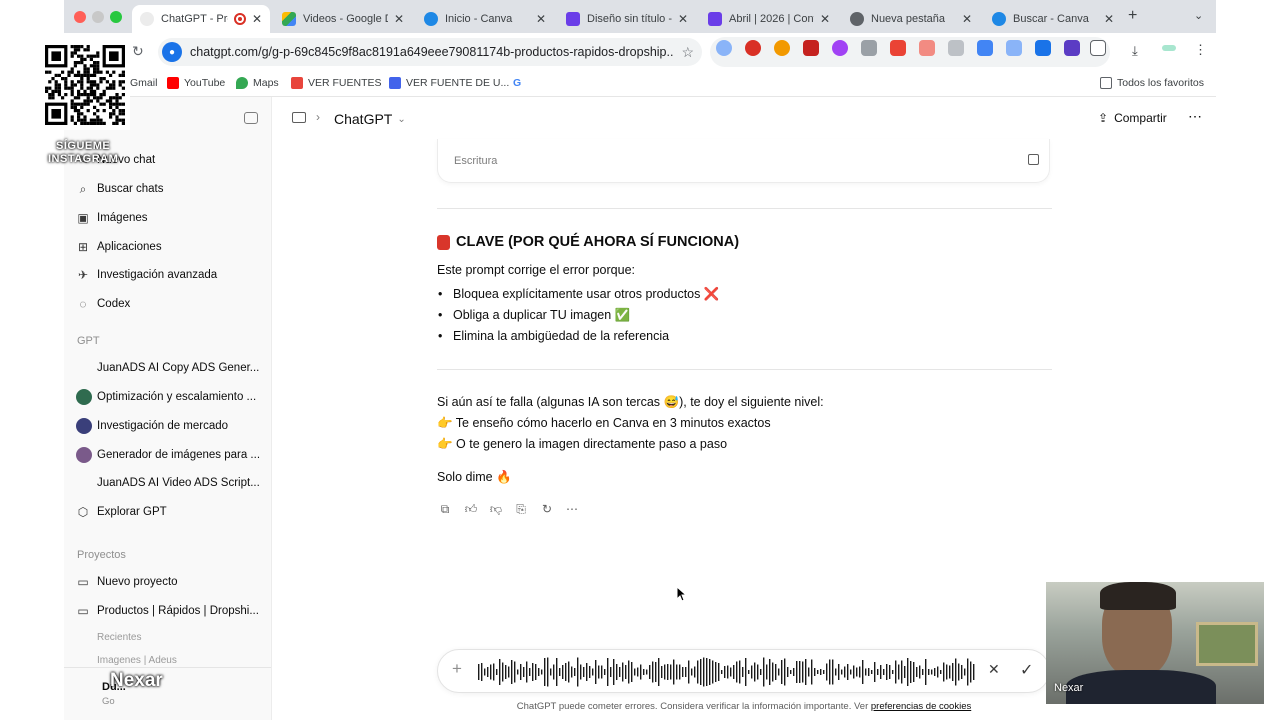  Describe the element at coordinates (956, 48) in the screenshot. I see `shield-icon` at that location.